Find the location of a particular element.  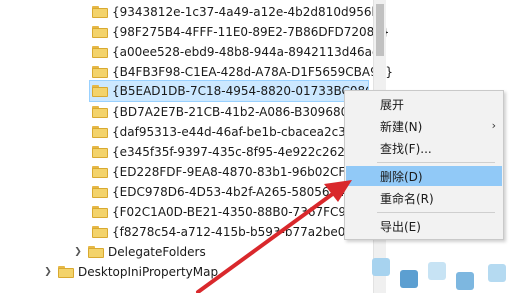

menu-item-label: 新建(N) is located at coordinates (401, 126).